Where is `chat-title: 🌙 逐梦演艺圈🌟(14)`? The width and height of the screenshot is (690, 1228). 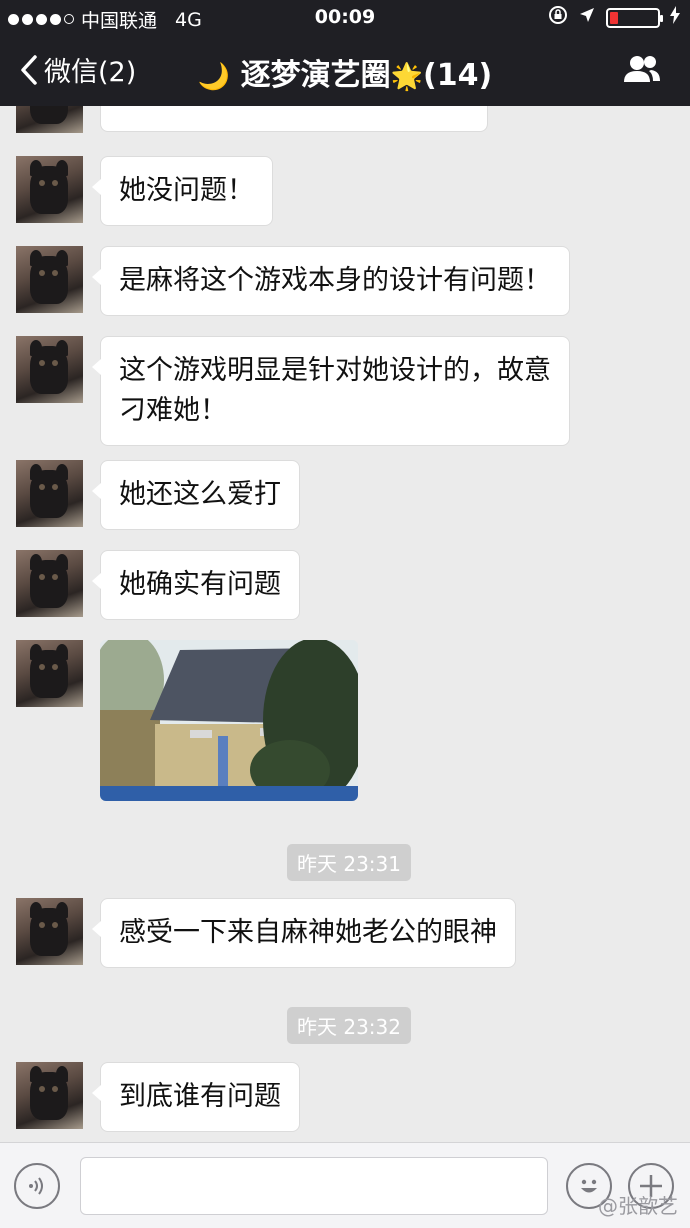 chat-title: 🌙 逐梦演艺圈🌟(14) is located at coordinates (345, 72).